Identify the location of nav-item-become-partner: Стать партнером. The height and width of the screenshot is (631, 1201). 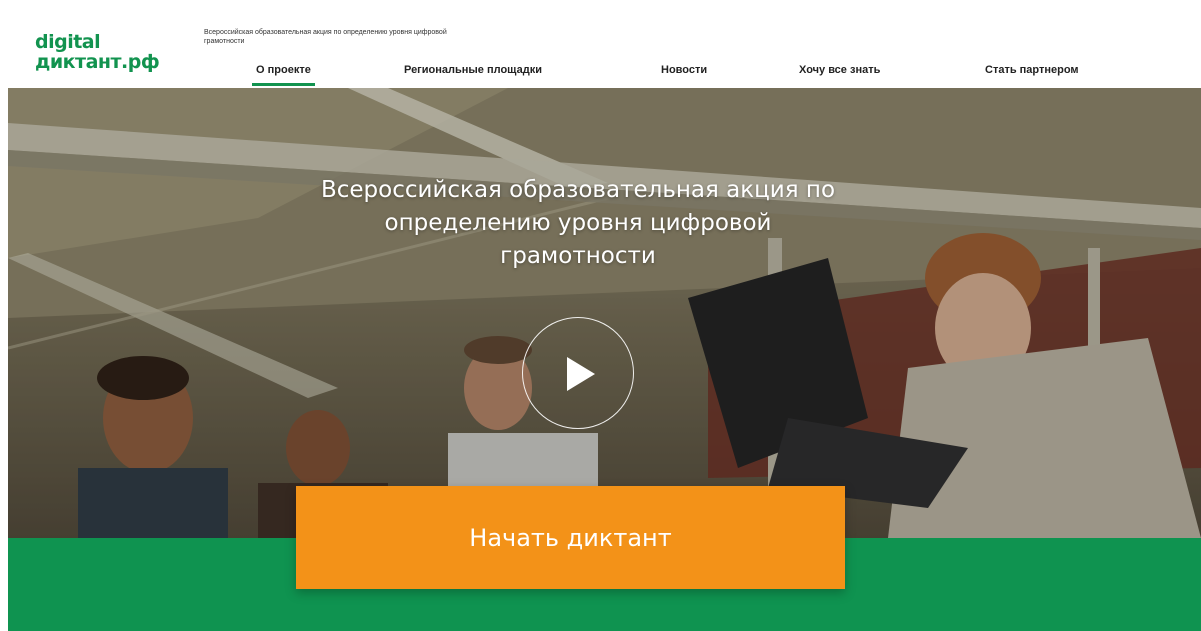
(1032, 70).